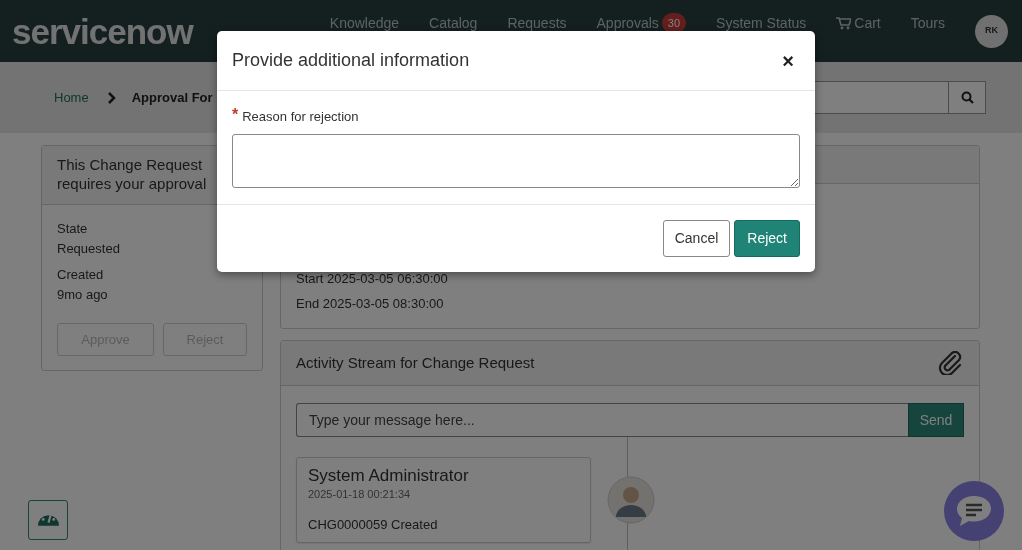 This screenshot has width=1022, height=550. What do you see at coordinates (300, 117) in the screenshot?
I see `field-label: Reason for rejection` at bounding box center [300, 117].